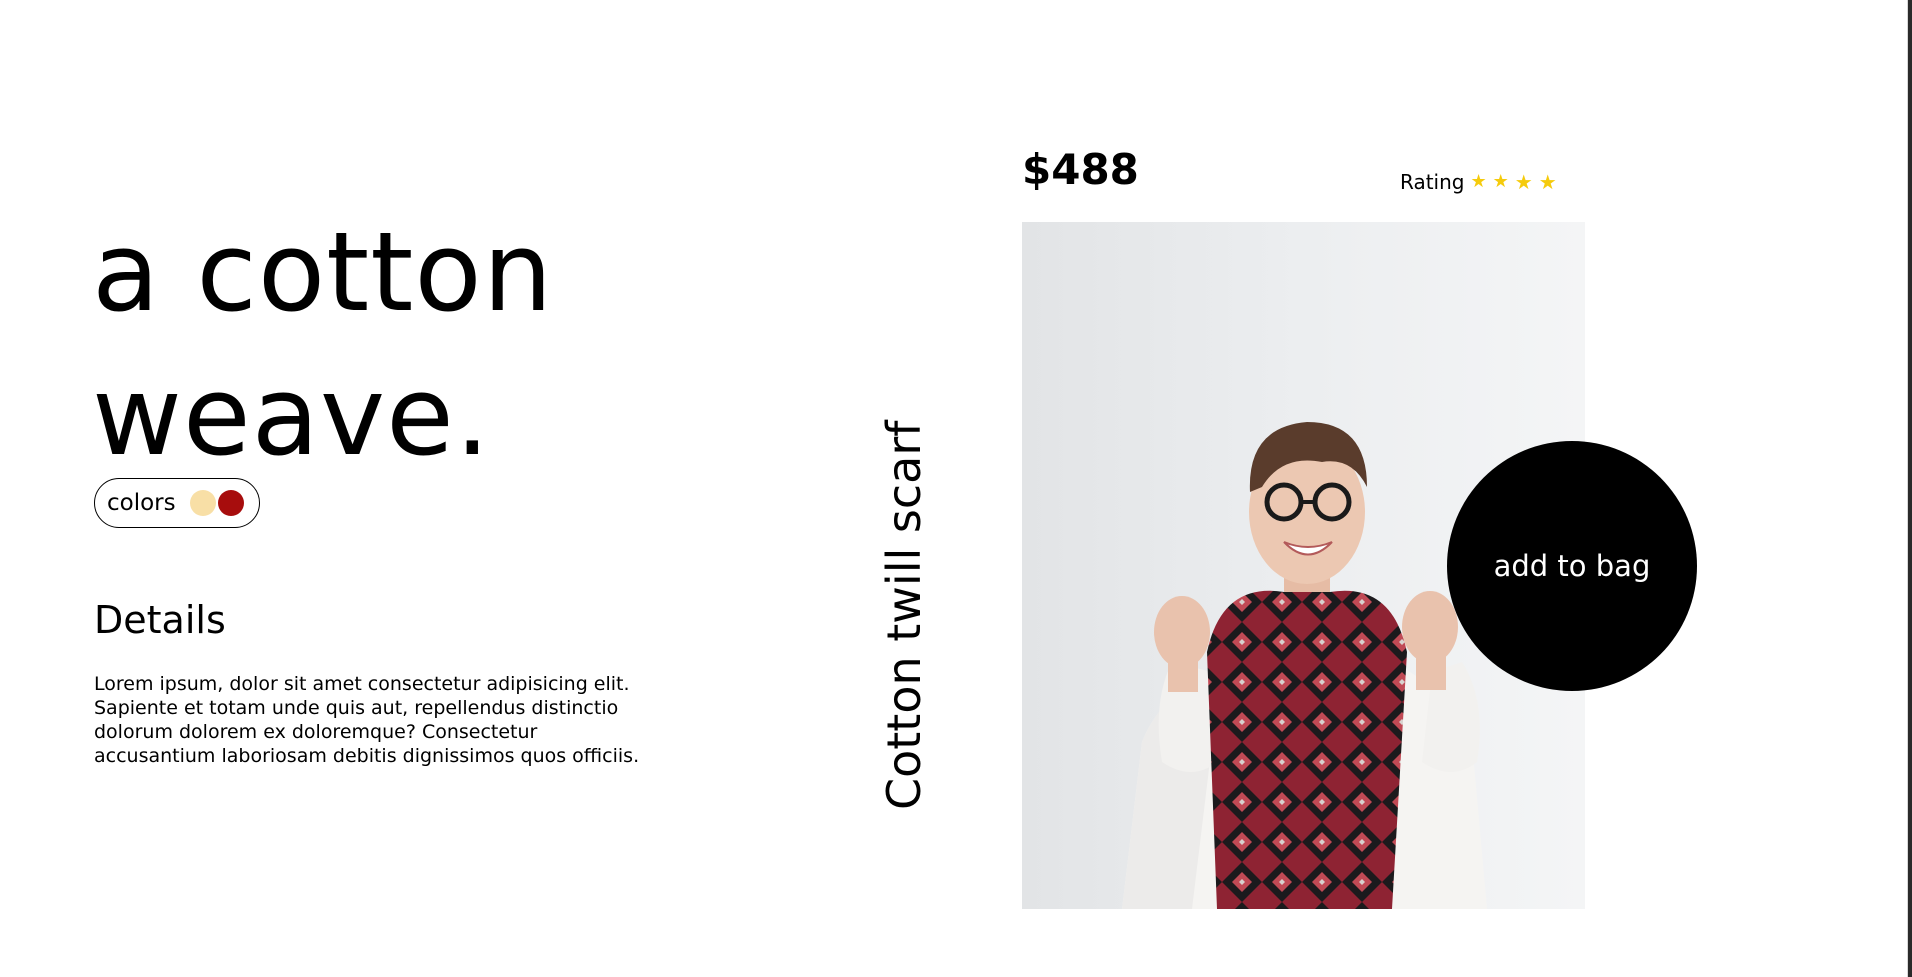 This screenshot has height=977, width=1912. Describe the element at coordinates (1080, 169) in the screenshot. I see `product-price: $488` at that location.